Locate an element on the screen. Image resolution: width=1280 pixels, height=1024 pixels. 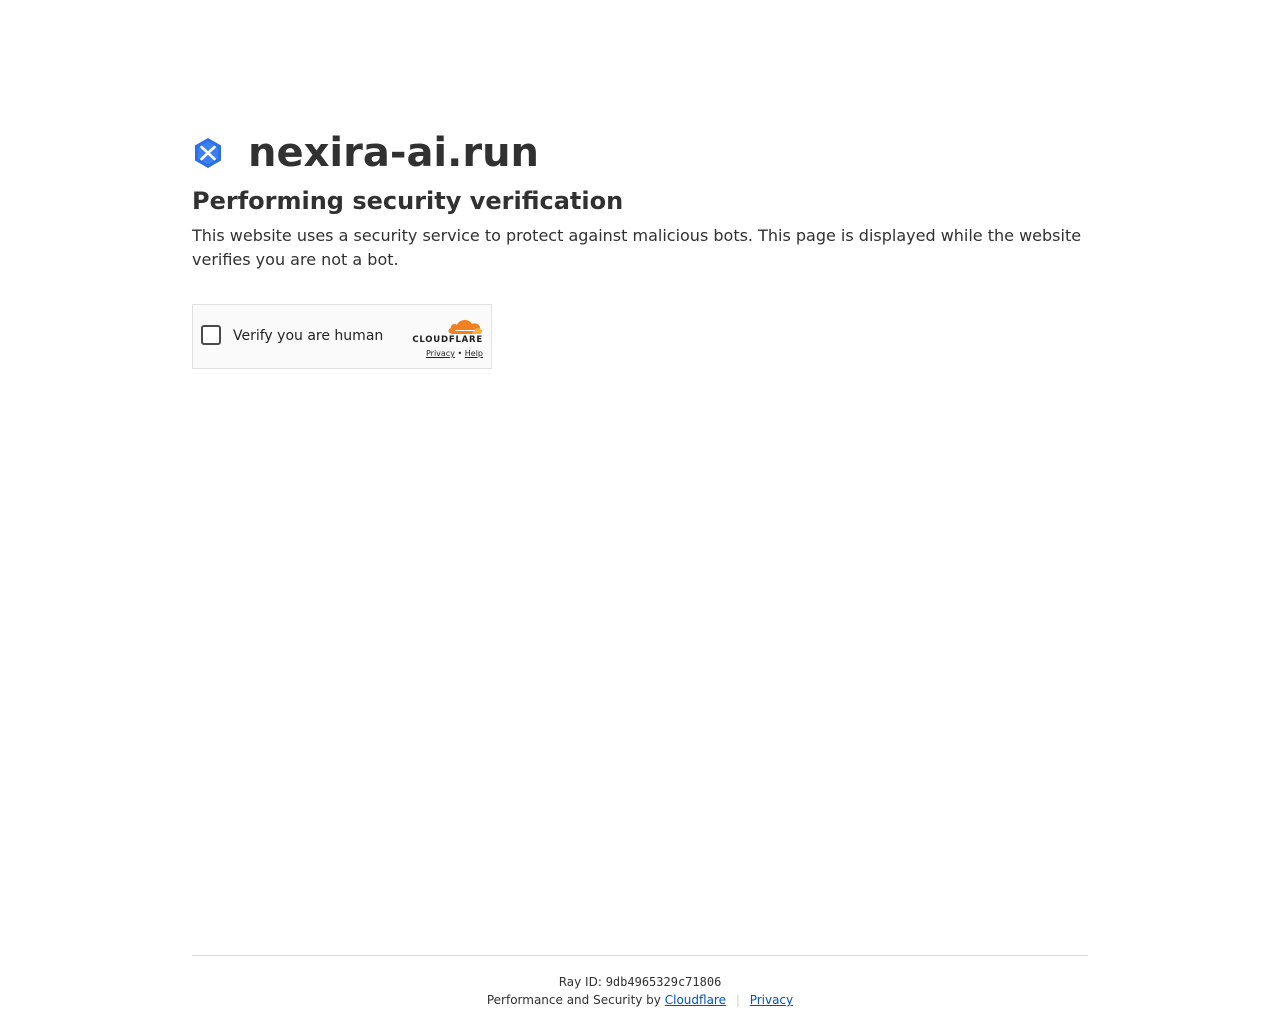
widget-privacy-link: Privacy is located at coordinates (440, 353).